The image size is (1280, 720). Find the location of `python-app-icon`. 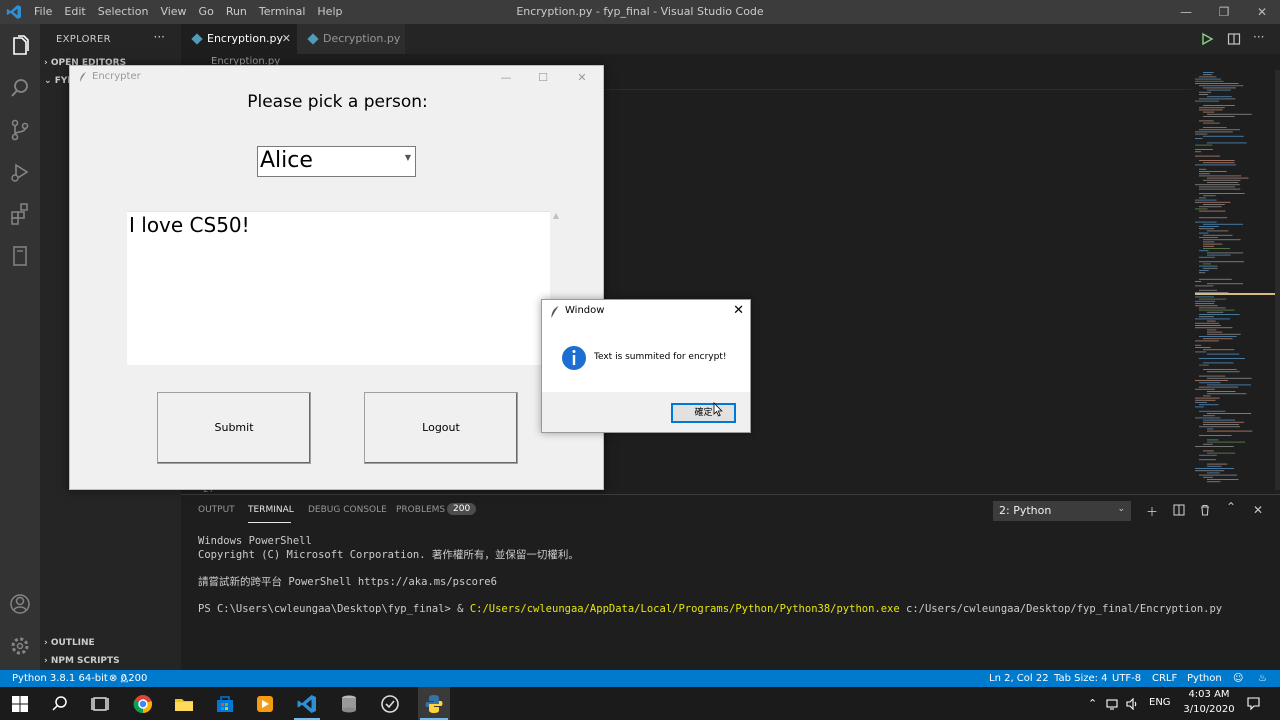

python-app-icon is located at coordinates (434, 704).